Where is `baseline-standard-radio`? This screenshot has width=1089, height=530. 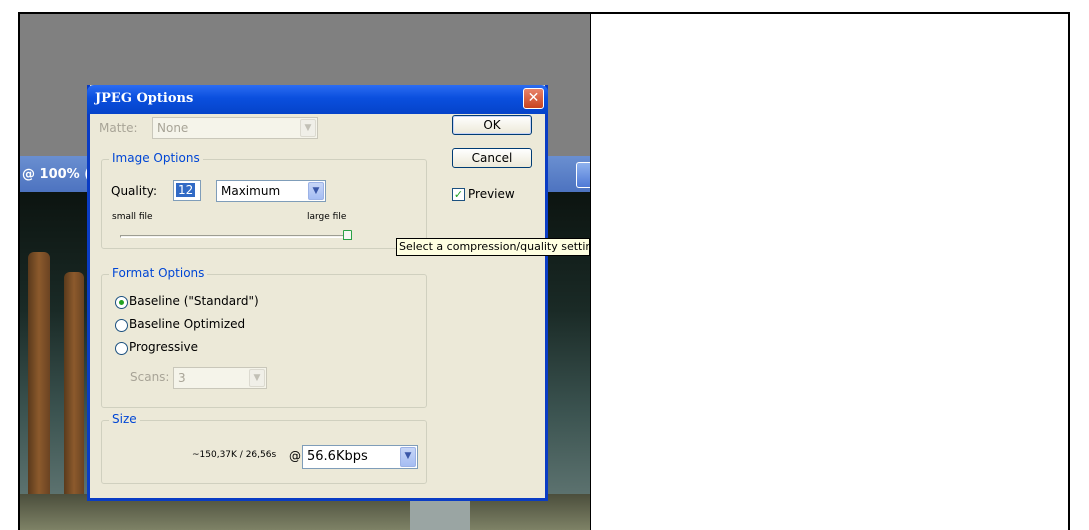 baseline-standard-radio is located at coordinates (121, 302).